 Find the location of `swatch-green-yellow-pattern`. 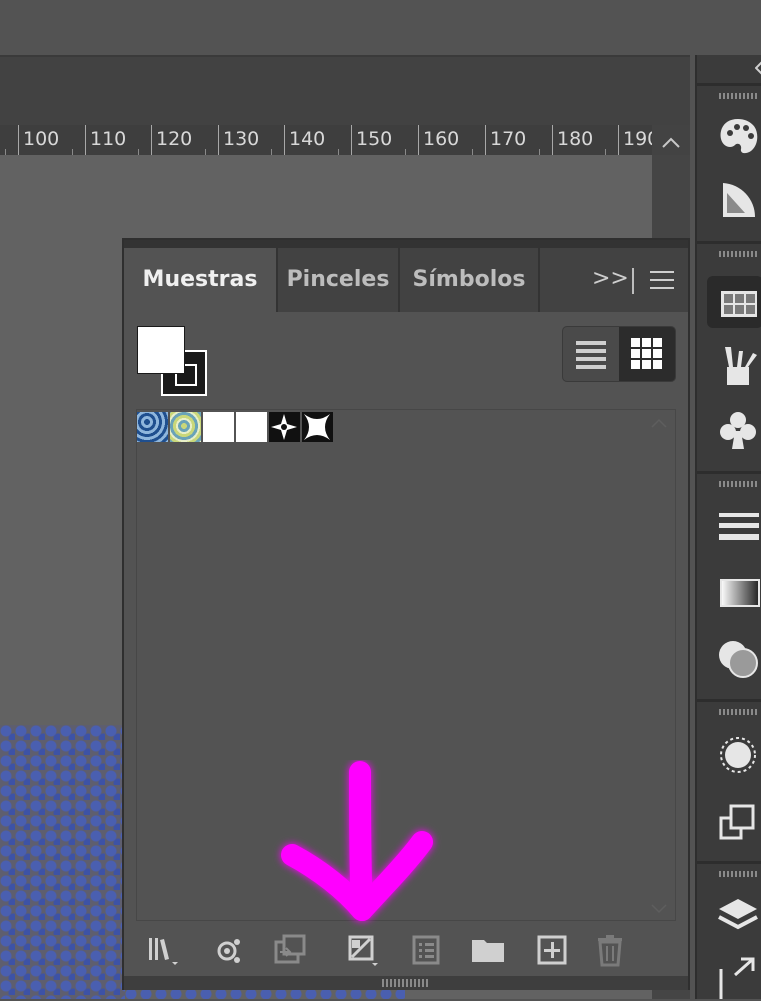

swatch-green-yellow-pattern is located at coordinates (185, 427).